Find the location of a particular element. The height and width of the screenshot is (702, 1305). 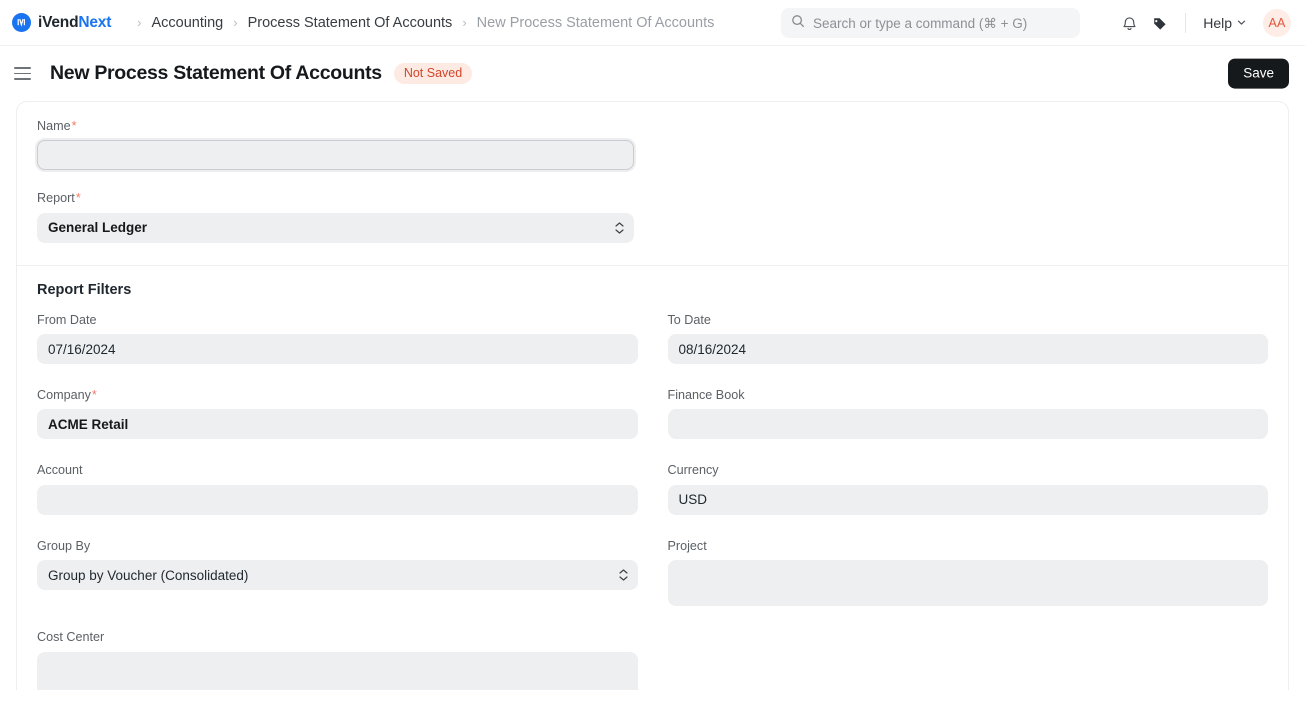

tag-icon is located at coordinates (1159, 23).